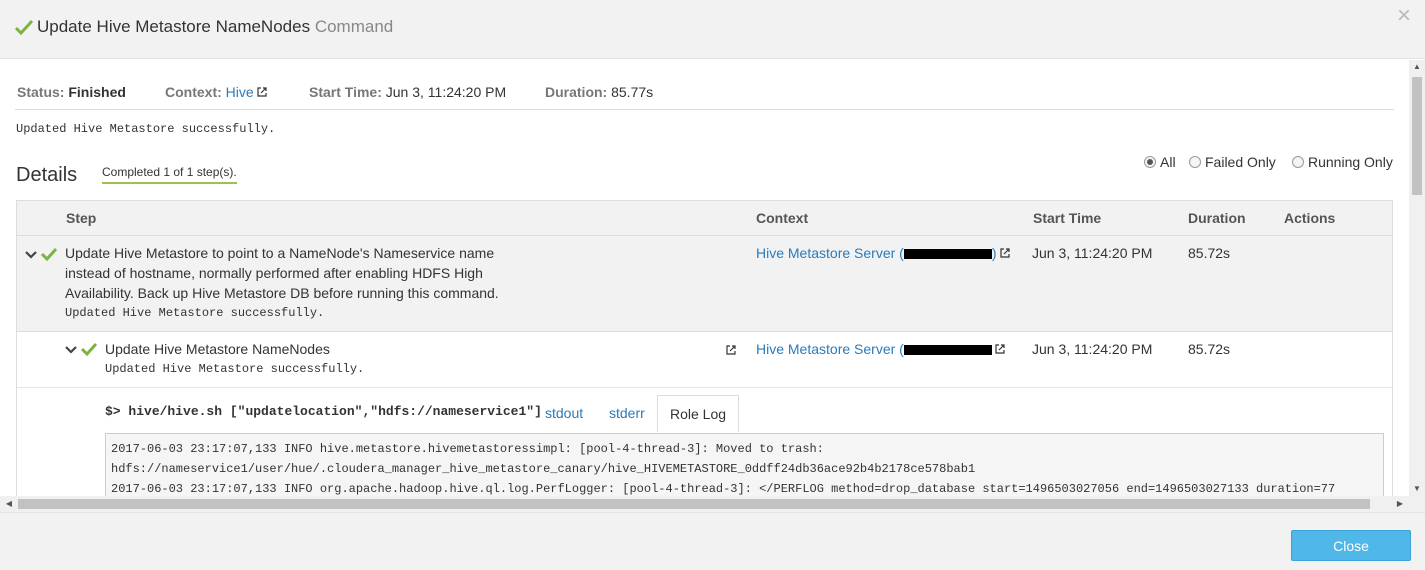  I want to click on substep-context: Hive Metastore Server (, so click(880, 349).